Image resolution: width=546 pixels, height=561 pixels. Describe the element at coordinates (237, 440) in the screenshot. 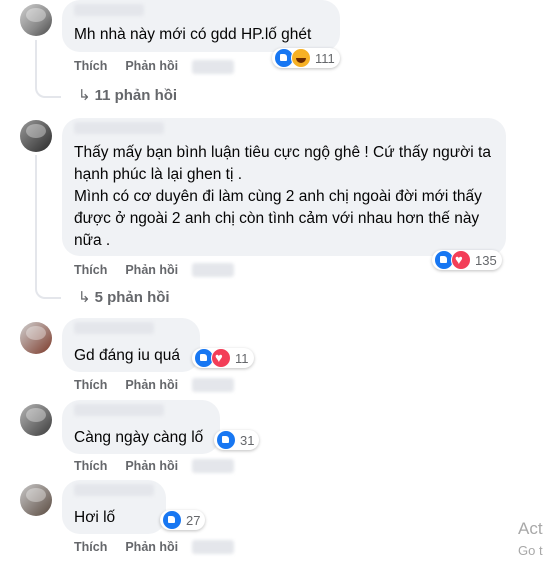

I see `reaction-summary: 31` at that location.